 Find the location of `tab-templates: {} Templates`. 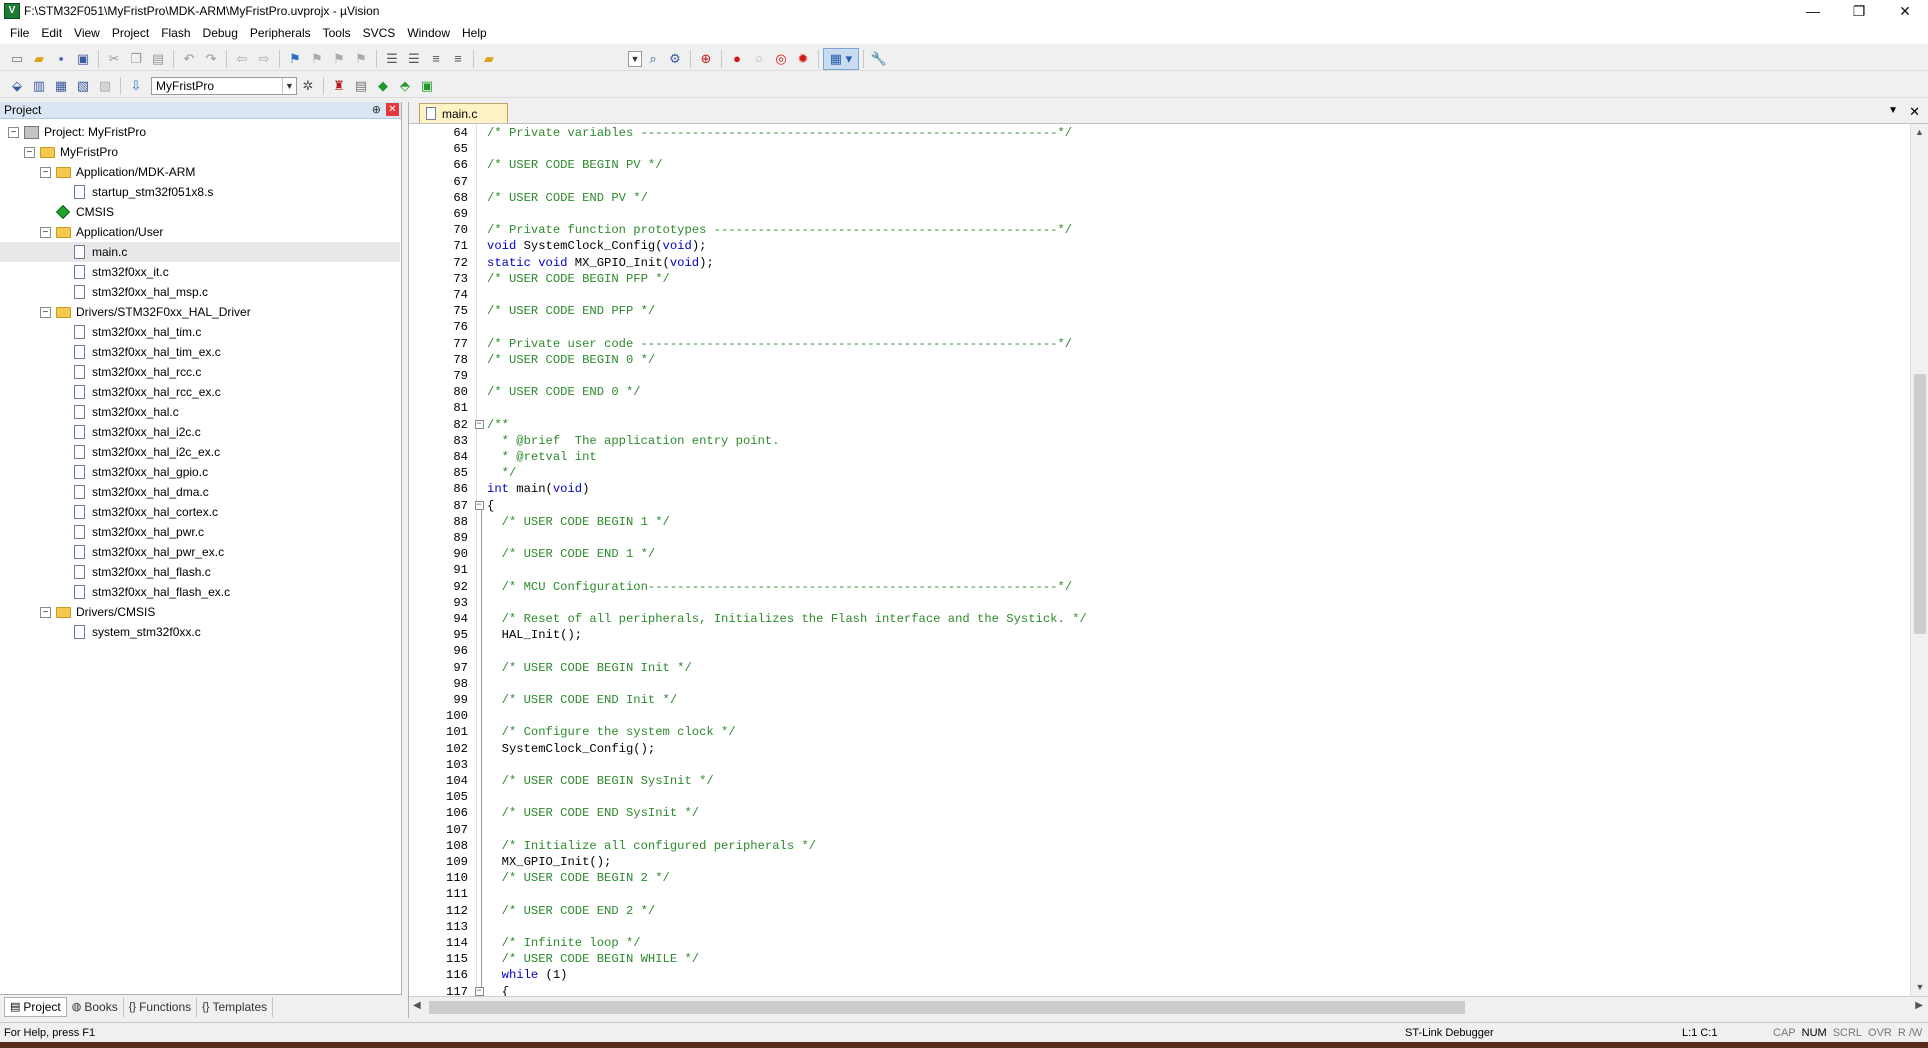

tab-templates: {} Templates is located at coordinates (235, 1006).